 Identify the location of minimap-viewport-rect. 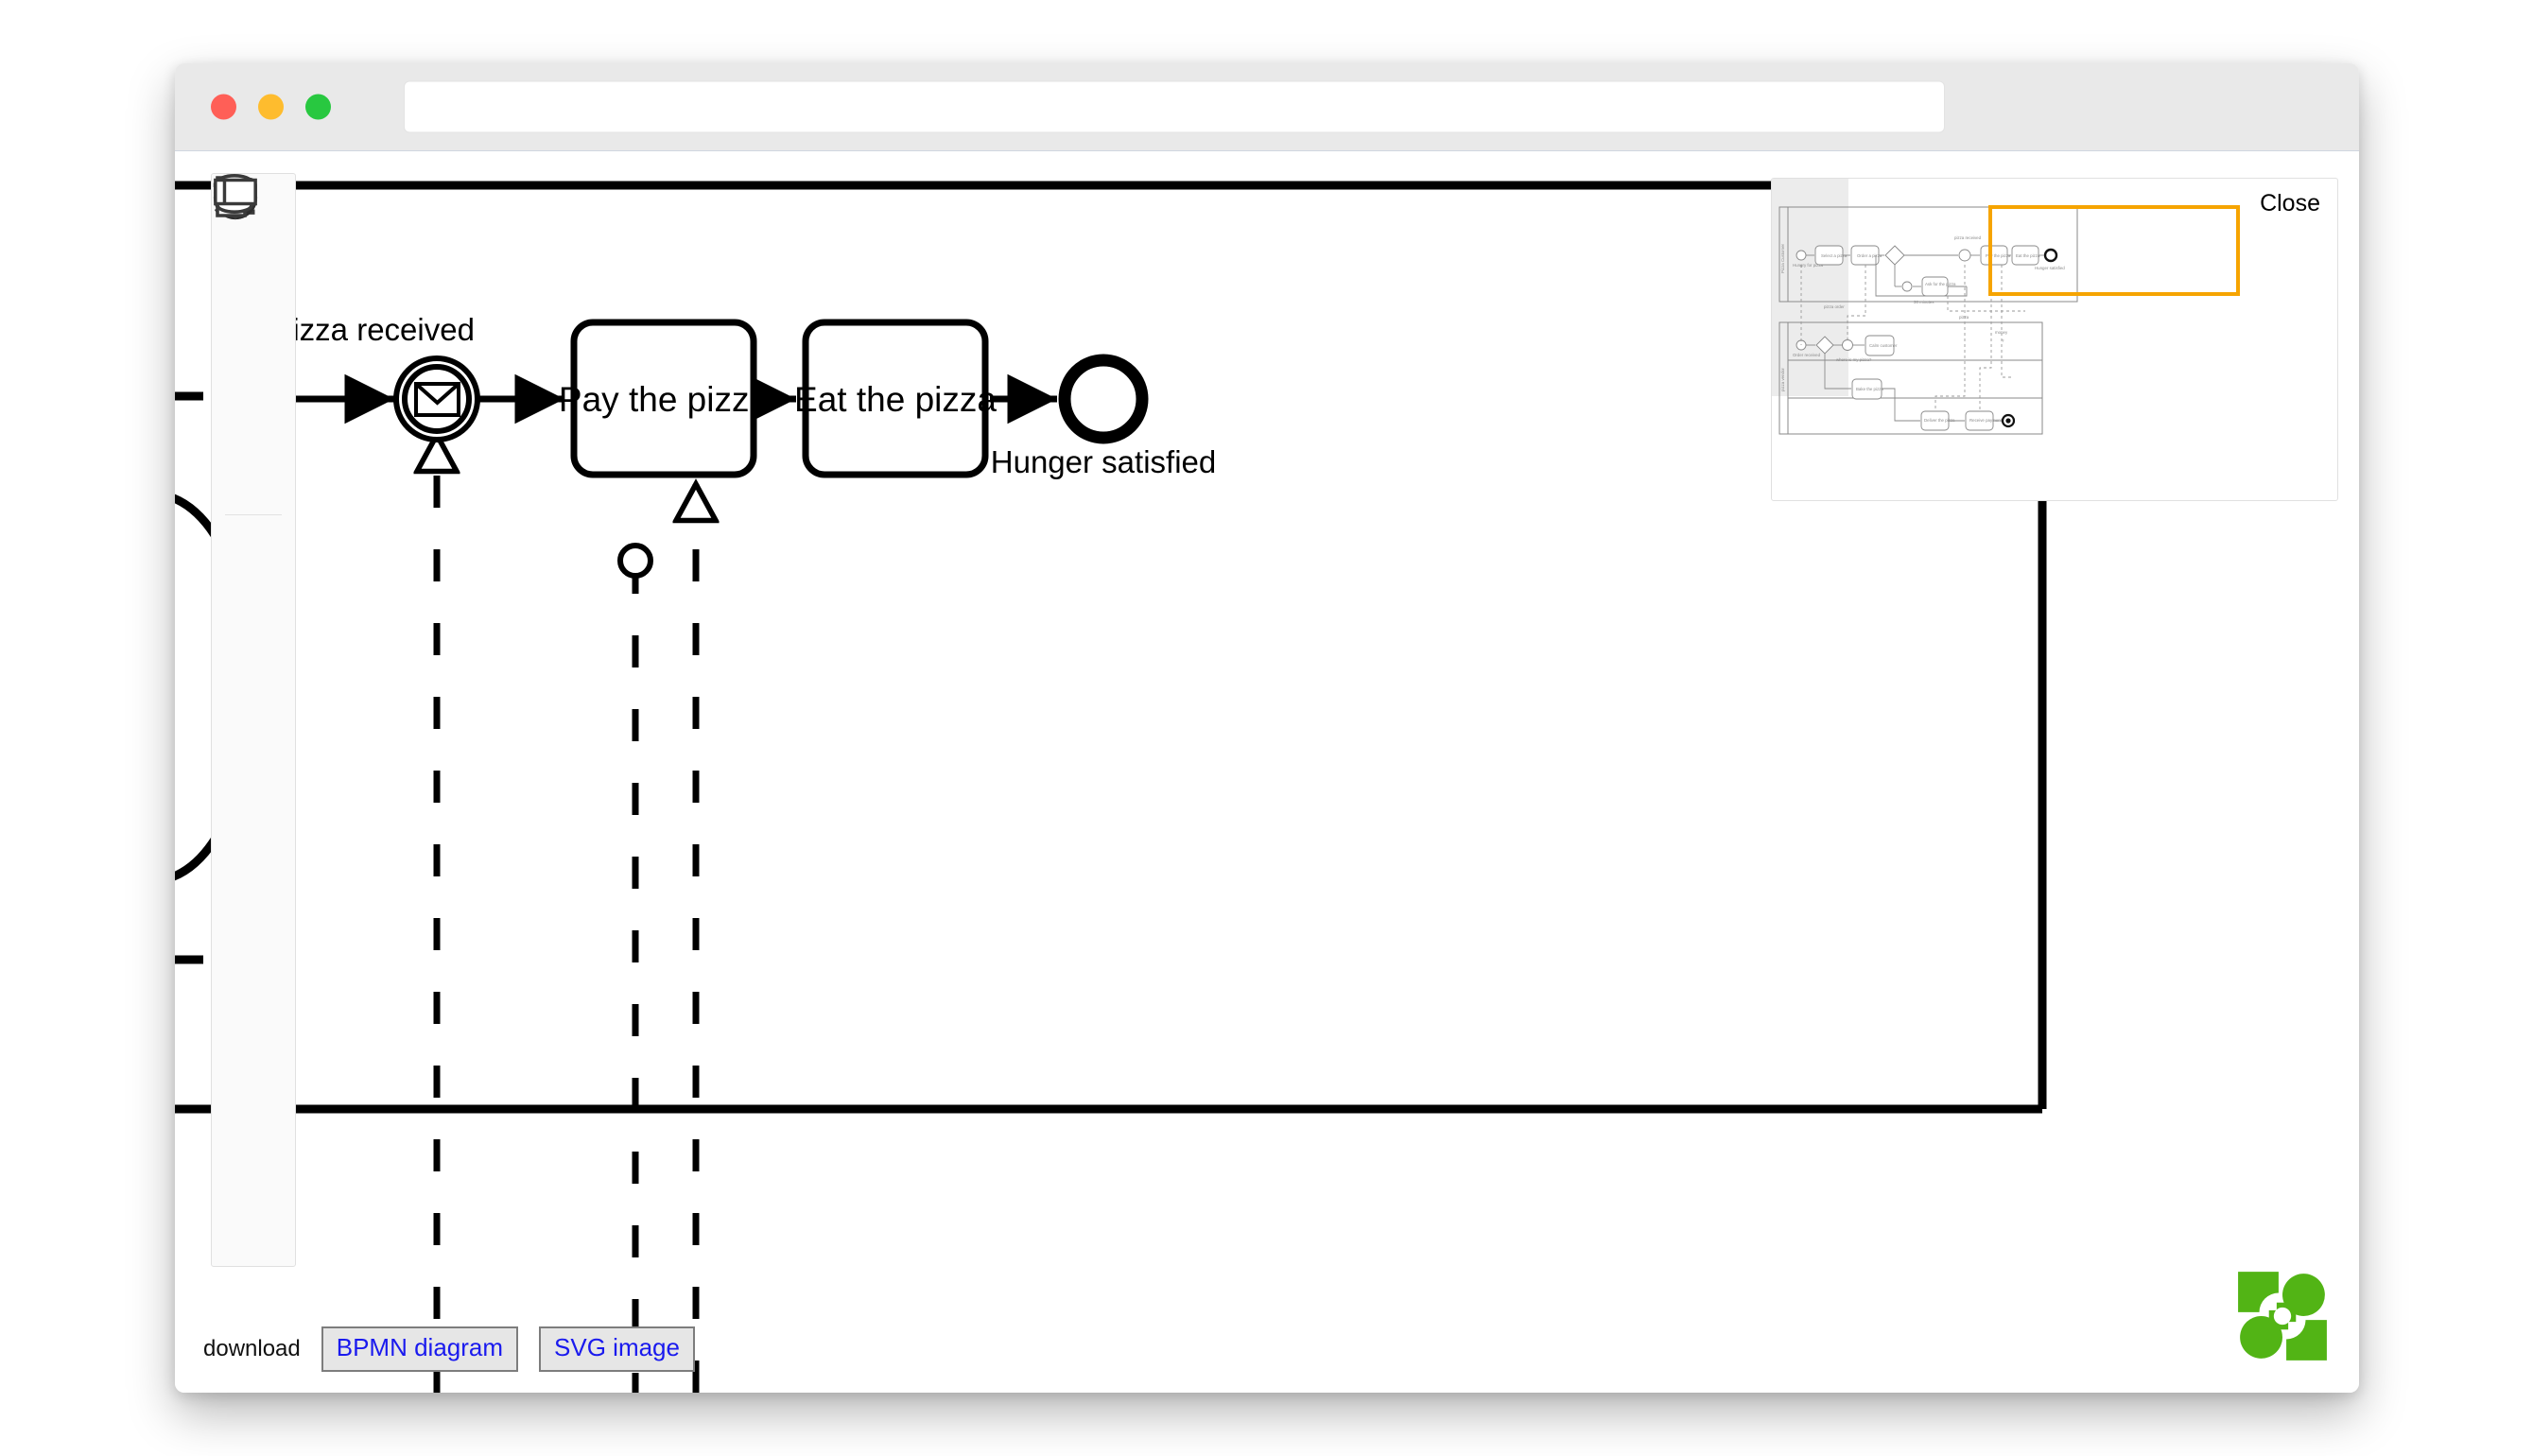
(2114, 250).